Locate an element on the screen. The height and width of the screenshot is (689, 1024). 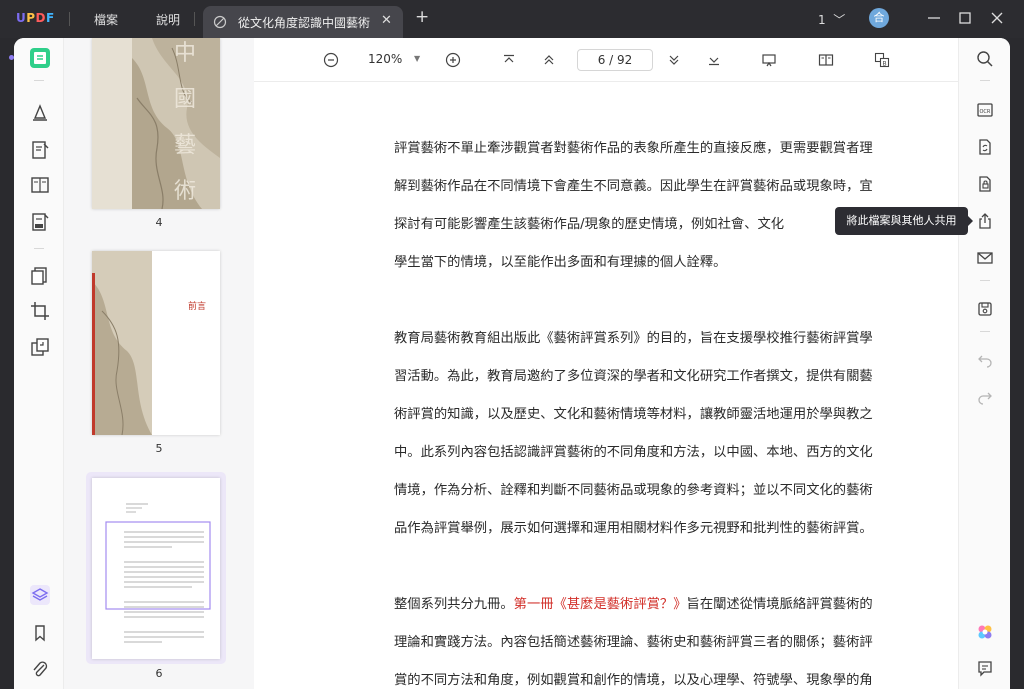
paragraph-line: 學生當下的情境，以至能作出多面和有理據的個人詮釋。 is located at coordinates (560, 262).